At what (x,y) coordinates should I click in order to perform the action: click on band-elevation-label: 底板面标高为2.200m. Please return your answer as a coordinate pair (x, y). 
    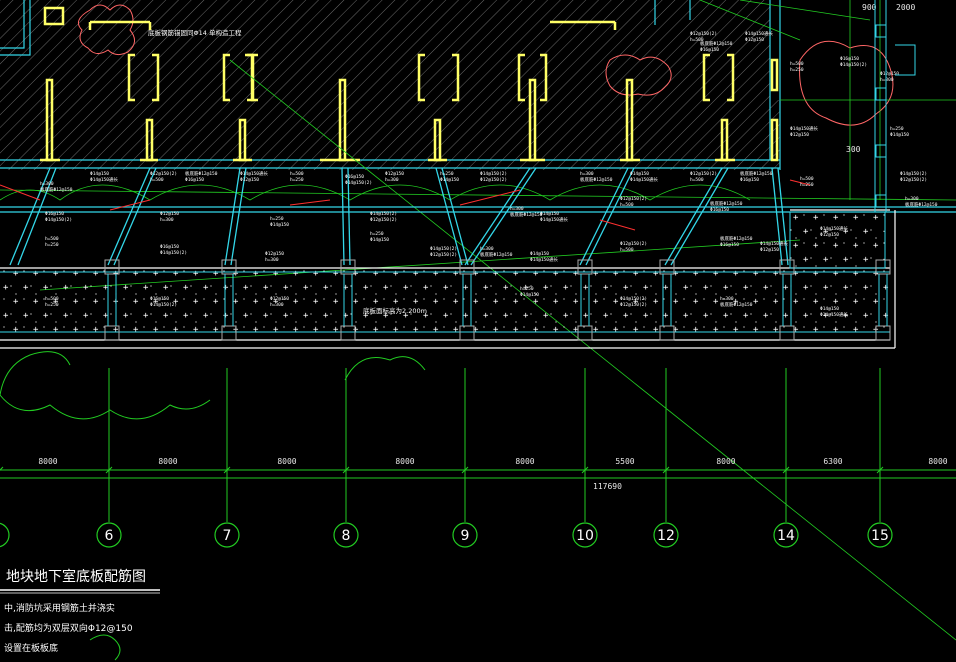
    Looking at the image, I should click on (395, 310).